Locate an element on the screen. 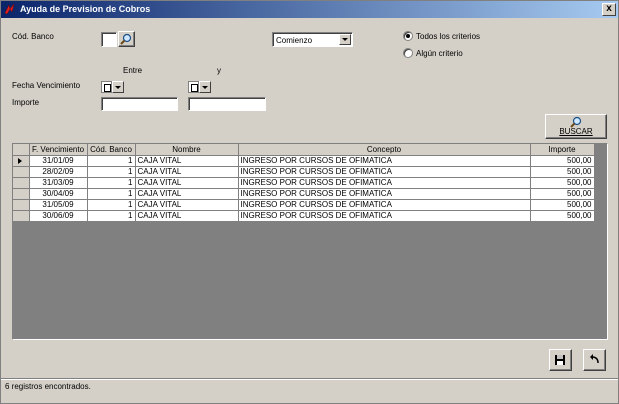 The width and height of the screenshot is (619, 404). algun-criterio-label: Algún criterio is located at coordinates (439, 53).